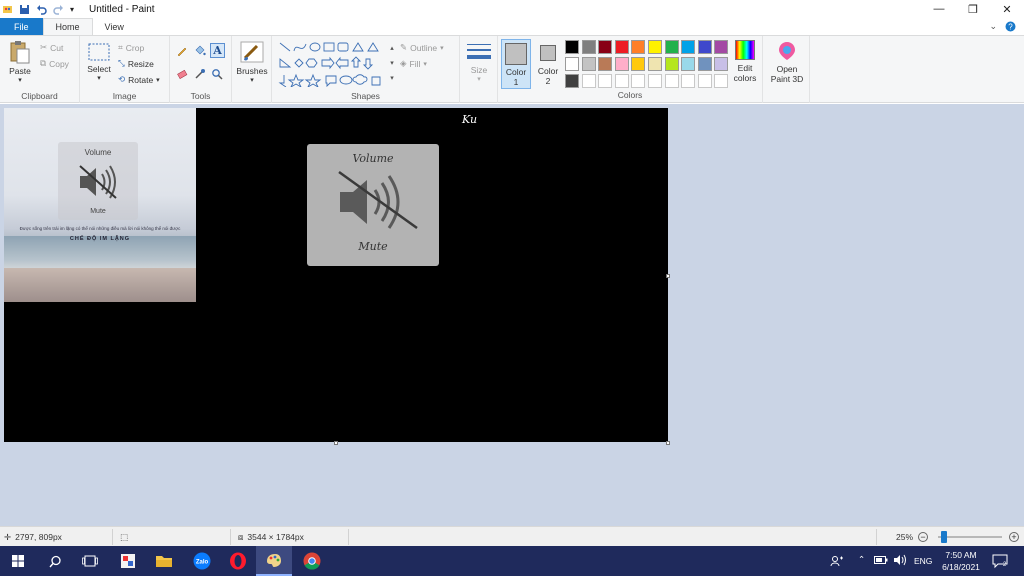 Image resolution: width=1024 pixels, height=576 pixels. What do you see at coordinates (923, 561) in the screenshot?
I see `language-indicator: ENG` at bounding box center [923, 561].